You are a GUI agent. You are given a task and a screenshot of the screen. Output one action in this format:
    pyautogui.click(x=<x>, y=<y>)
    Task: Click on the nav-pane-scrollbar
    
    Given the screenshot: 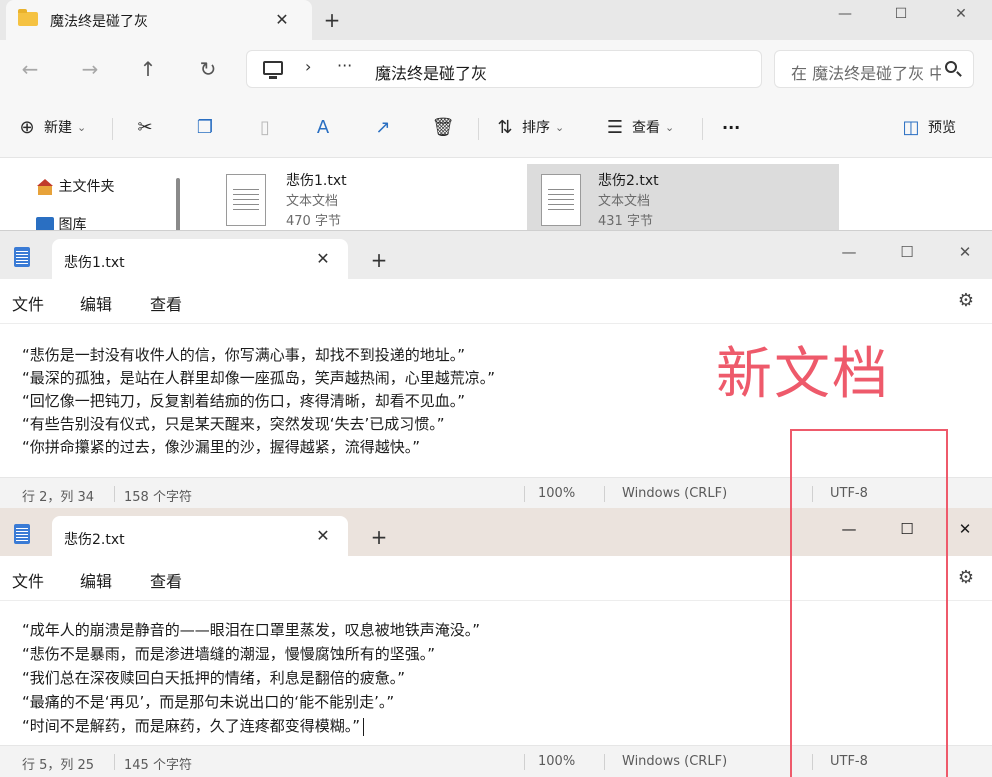 What is the action you would take?
    pyautogui.click(x=178, y=206)
    